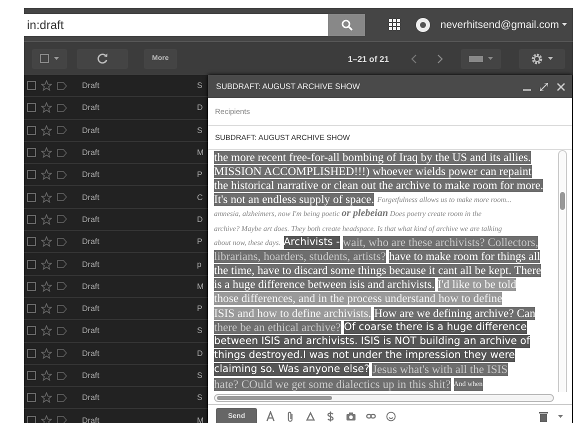  Describe the element at coordinates (499, 24) in the screenshot. I see `account-email: neverhitsend@gmail.com` at that location.